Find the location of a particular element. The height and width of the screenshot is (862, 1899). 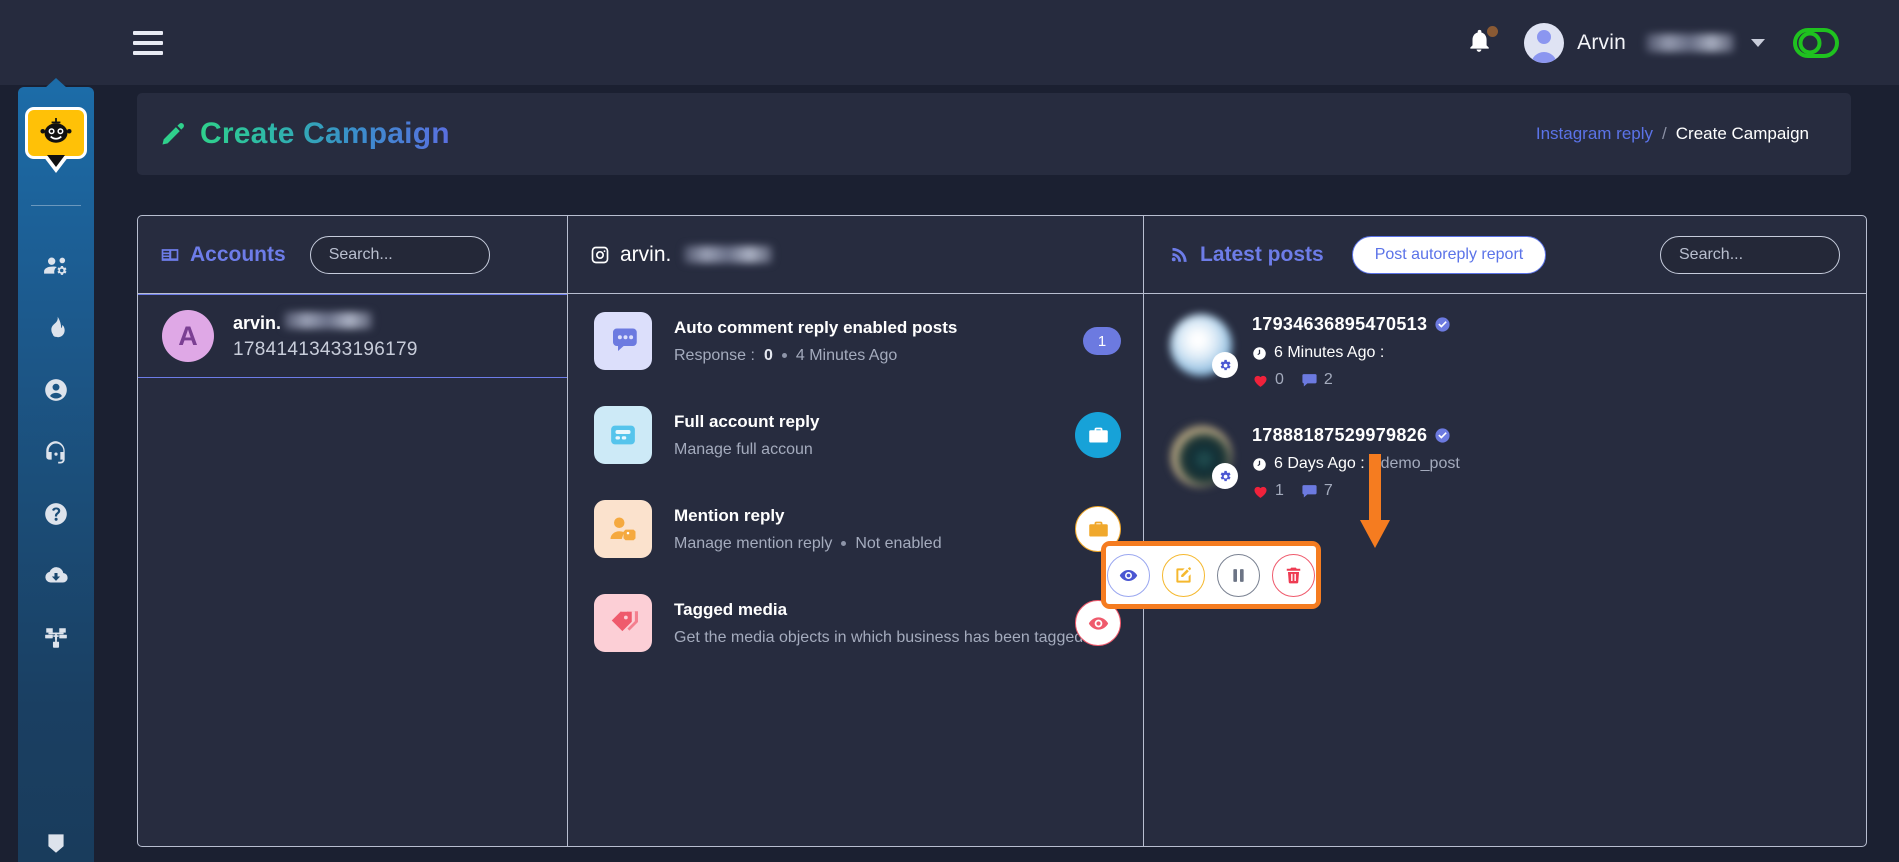

toggle-on-icon is located at coordinates (1816, 42).